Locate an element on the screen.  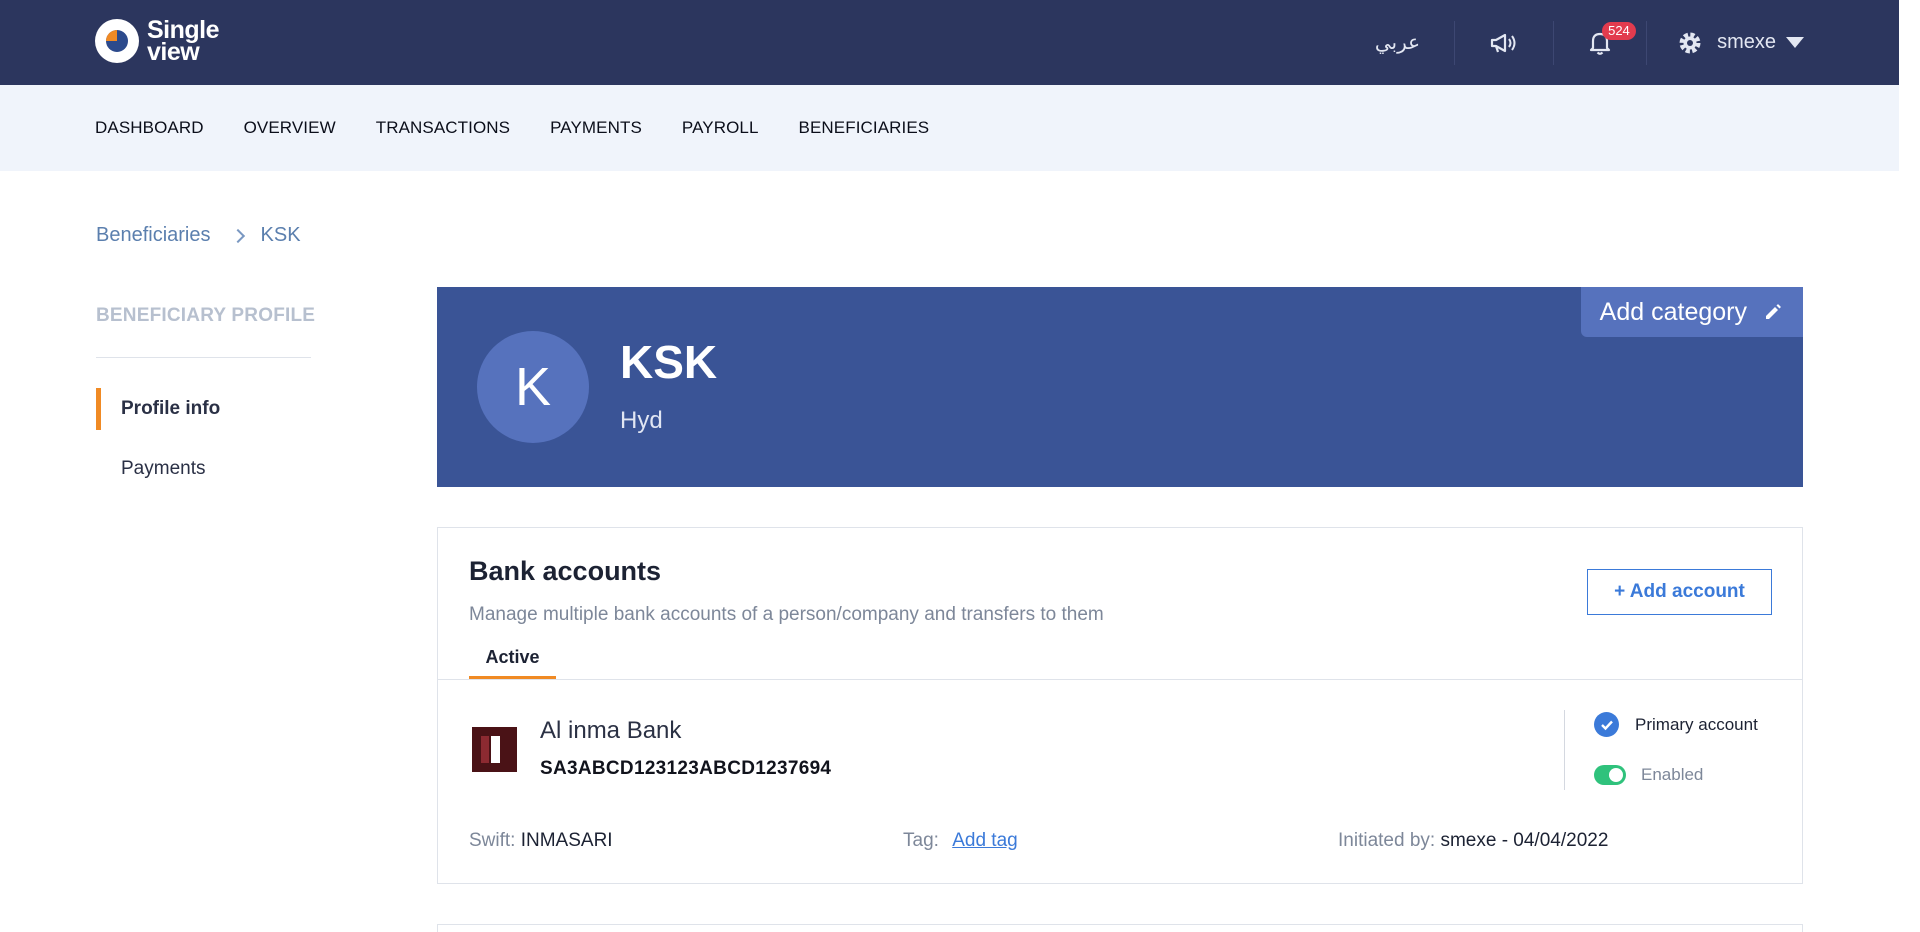
swift-value: INMASARI is located at coordinates (566, 840).